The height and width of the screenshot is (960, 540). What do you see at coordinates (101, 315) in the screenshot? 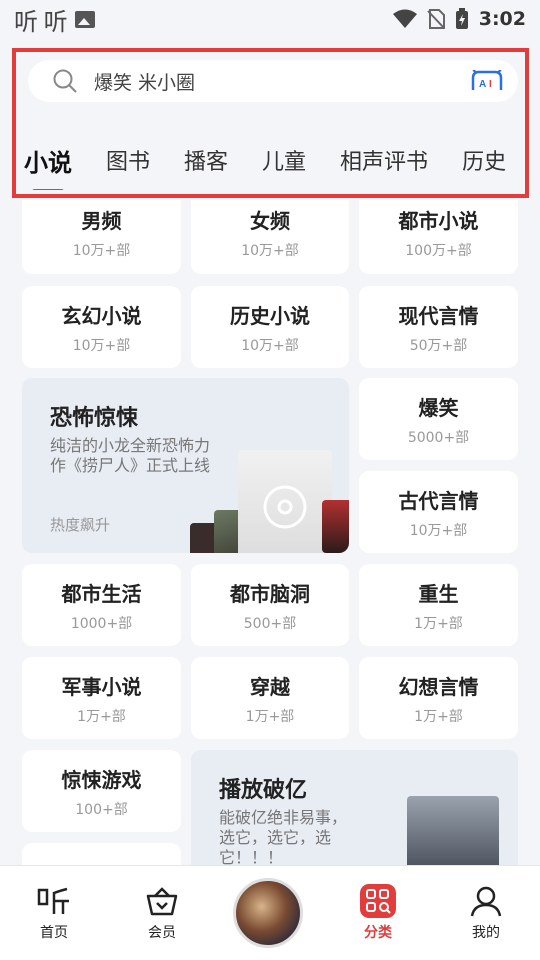
I see `category-title: 玄幻小说` at bounding box center [101, 315].